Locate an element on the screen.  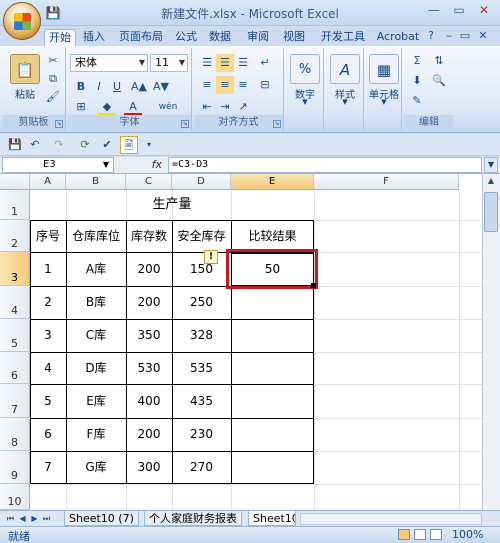
row-header-7: 7 is located at coordinates (15, 401).